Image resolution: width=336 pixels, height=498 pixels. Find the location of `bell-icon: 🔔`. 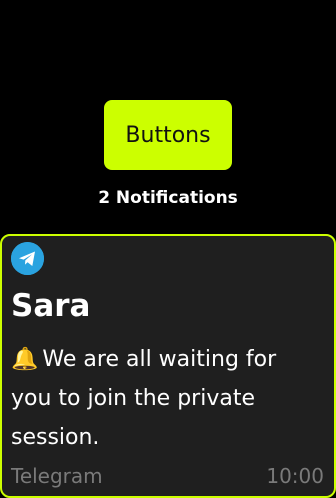

bell-icon: 🔔 is located at coordinates (25, 359).